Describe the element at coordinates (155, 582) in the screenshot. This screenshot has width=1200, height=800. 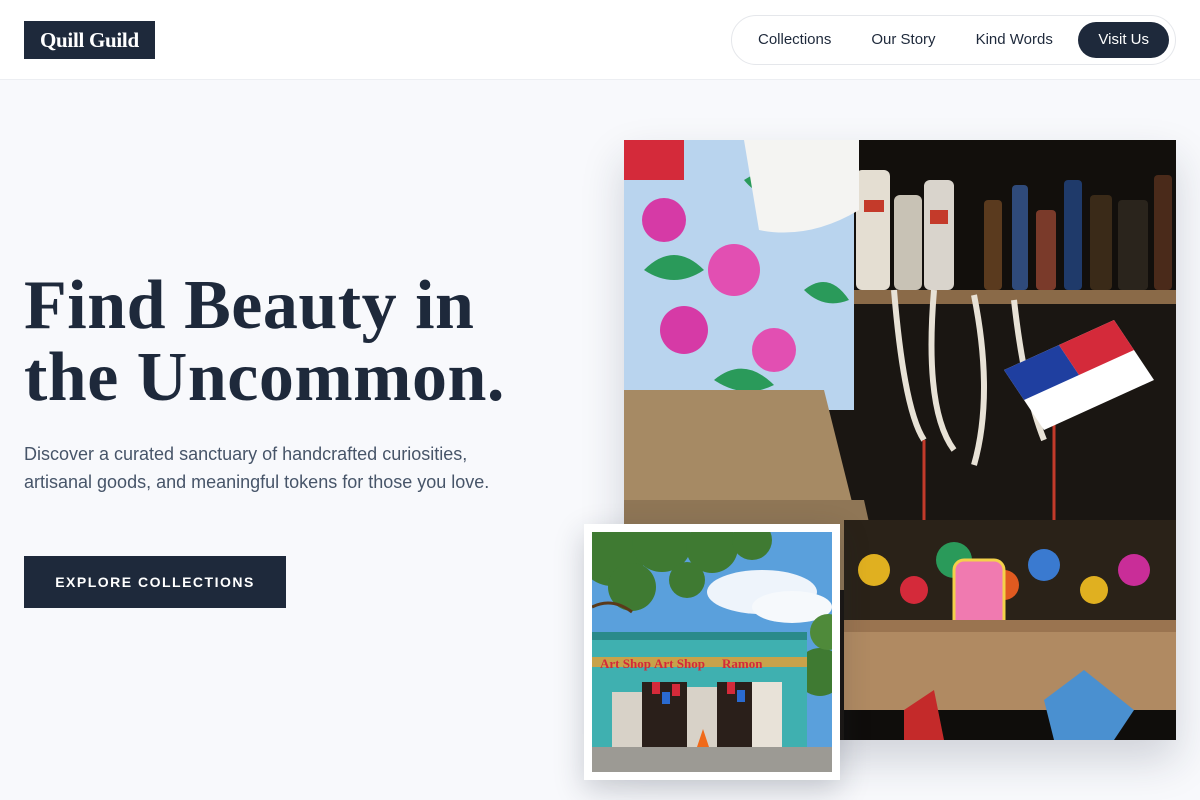
I see `explore-collections-button: EXPLORE COLLECTIONS` at that location.